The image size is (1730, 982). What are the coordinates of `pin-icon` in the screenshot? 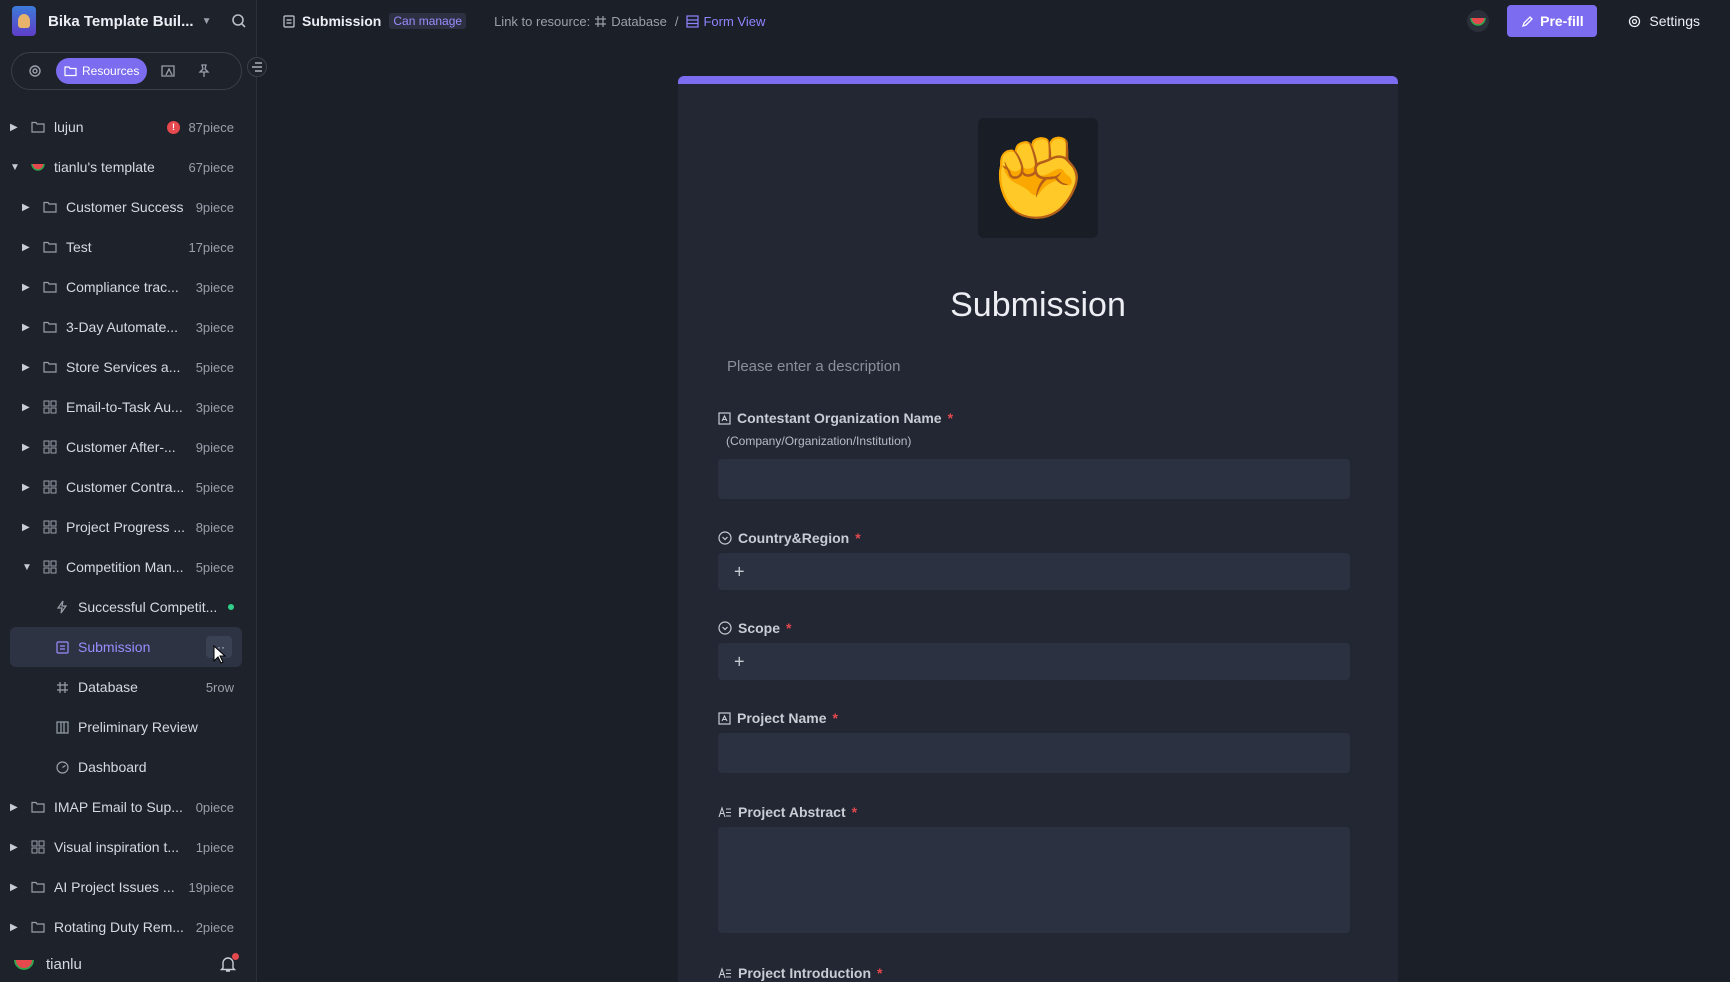 It's located at (204, 70).